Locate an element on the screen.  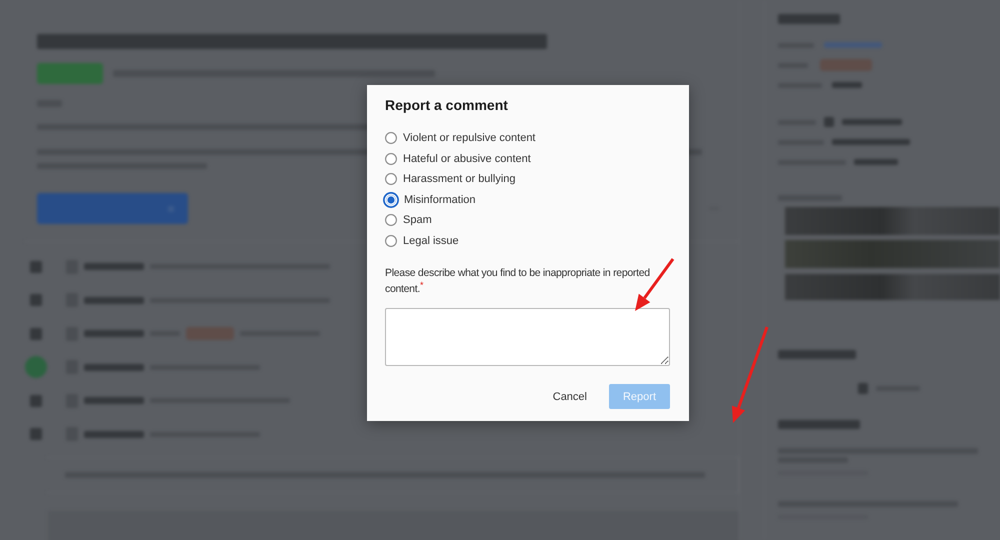
option-label: Legal issue is located at coordinates (431, 240).